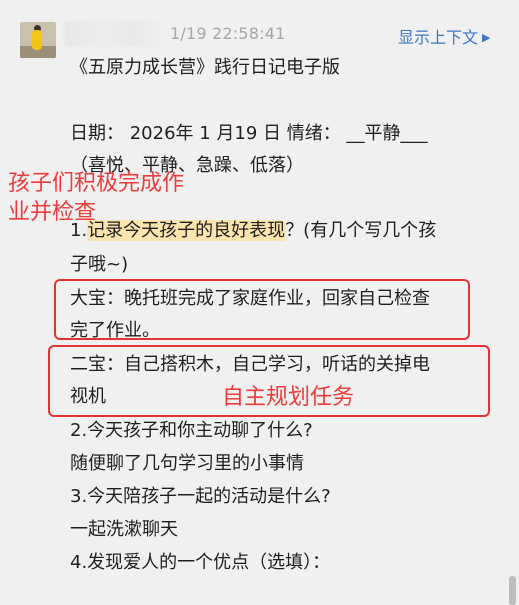  What do you see at coordinates (200, 496) in the screenshot?
I see `question-3: 3.今天陪孩子一起的活动是什么?` at bounding box center [200, 496].